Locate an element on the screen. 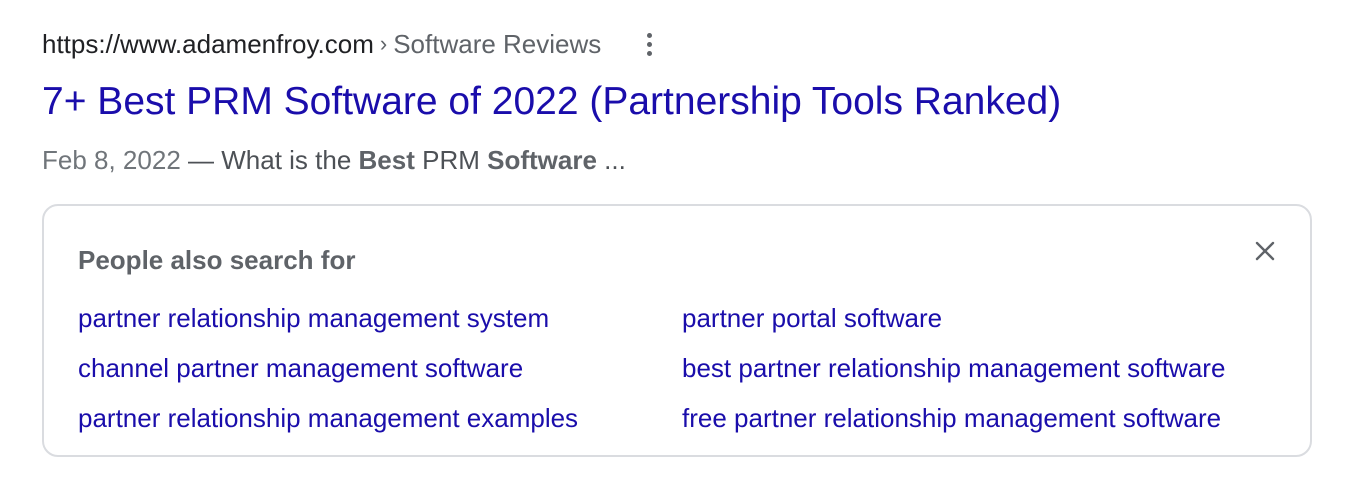 The image size is (1360, 502). related-search-link: partner portal software is located at coordinates (973, 325).